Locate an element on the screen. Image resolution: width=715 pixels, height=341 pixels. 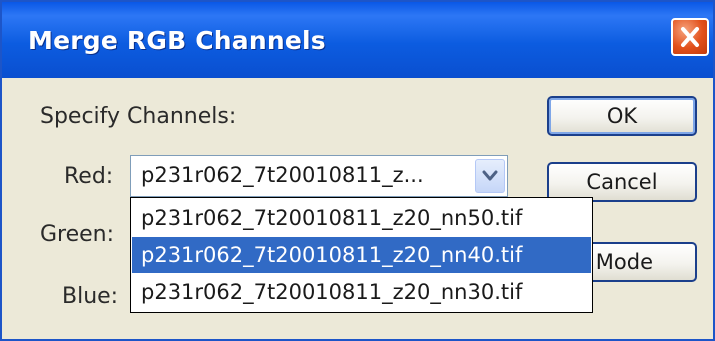
chevron-down-icon is located at coordinates (490, 175).